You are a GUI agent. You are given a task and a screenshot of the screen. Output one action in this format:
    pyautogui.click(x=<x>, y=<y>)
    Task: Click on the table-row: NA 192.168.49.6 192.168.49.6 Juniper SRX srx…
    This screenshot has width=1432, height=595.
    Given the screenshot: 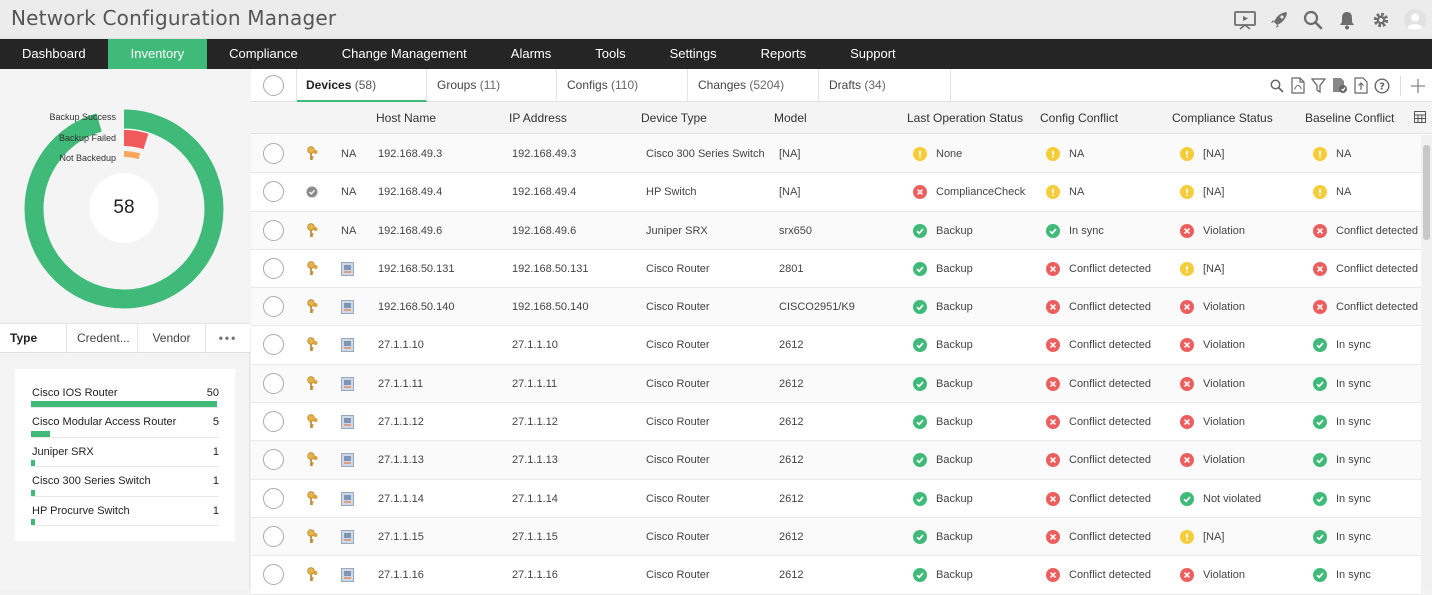 What is the action you would take?
    pyautogui.click(x=836, y=230)
    